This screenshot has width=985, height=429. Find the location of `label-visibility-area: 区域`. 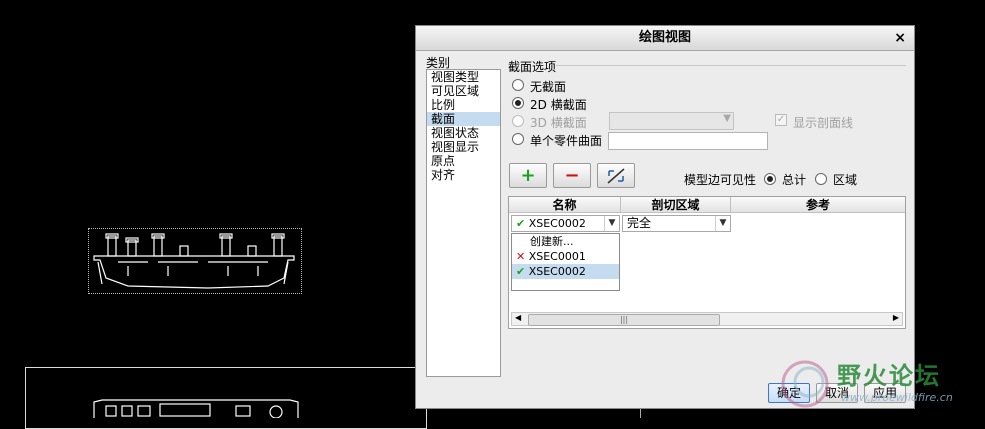

label-visibility-area: 区域 is located at coordinates (845, 180).